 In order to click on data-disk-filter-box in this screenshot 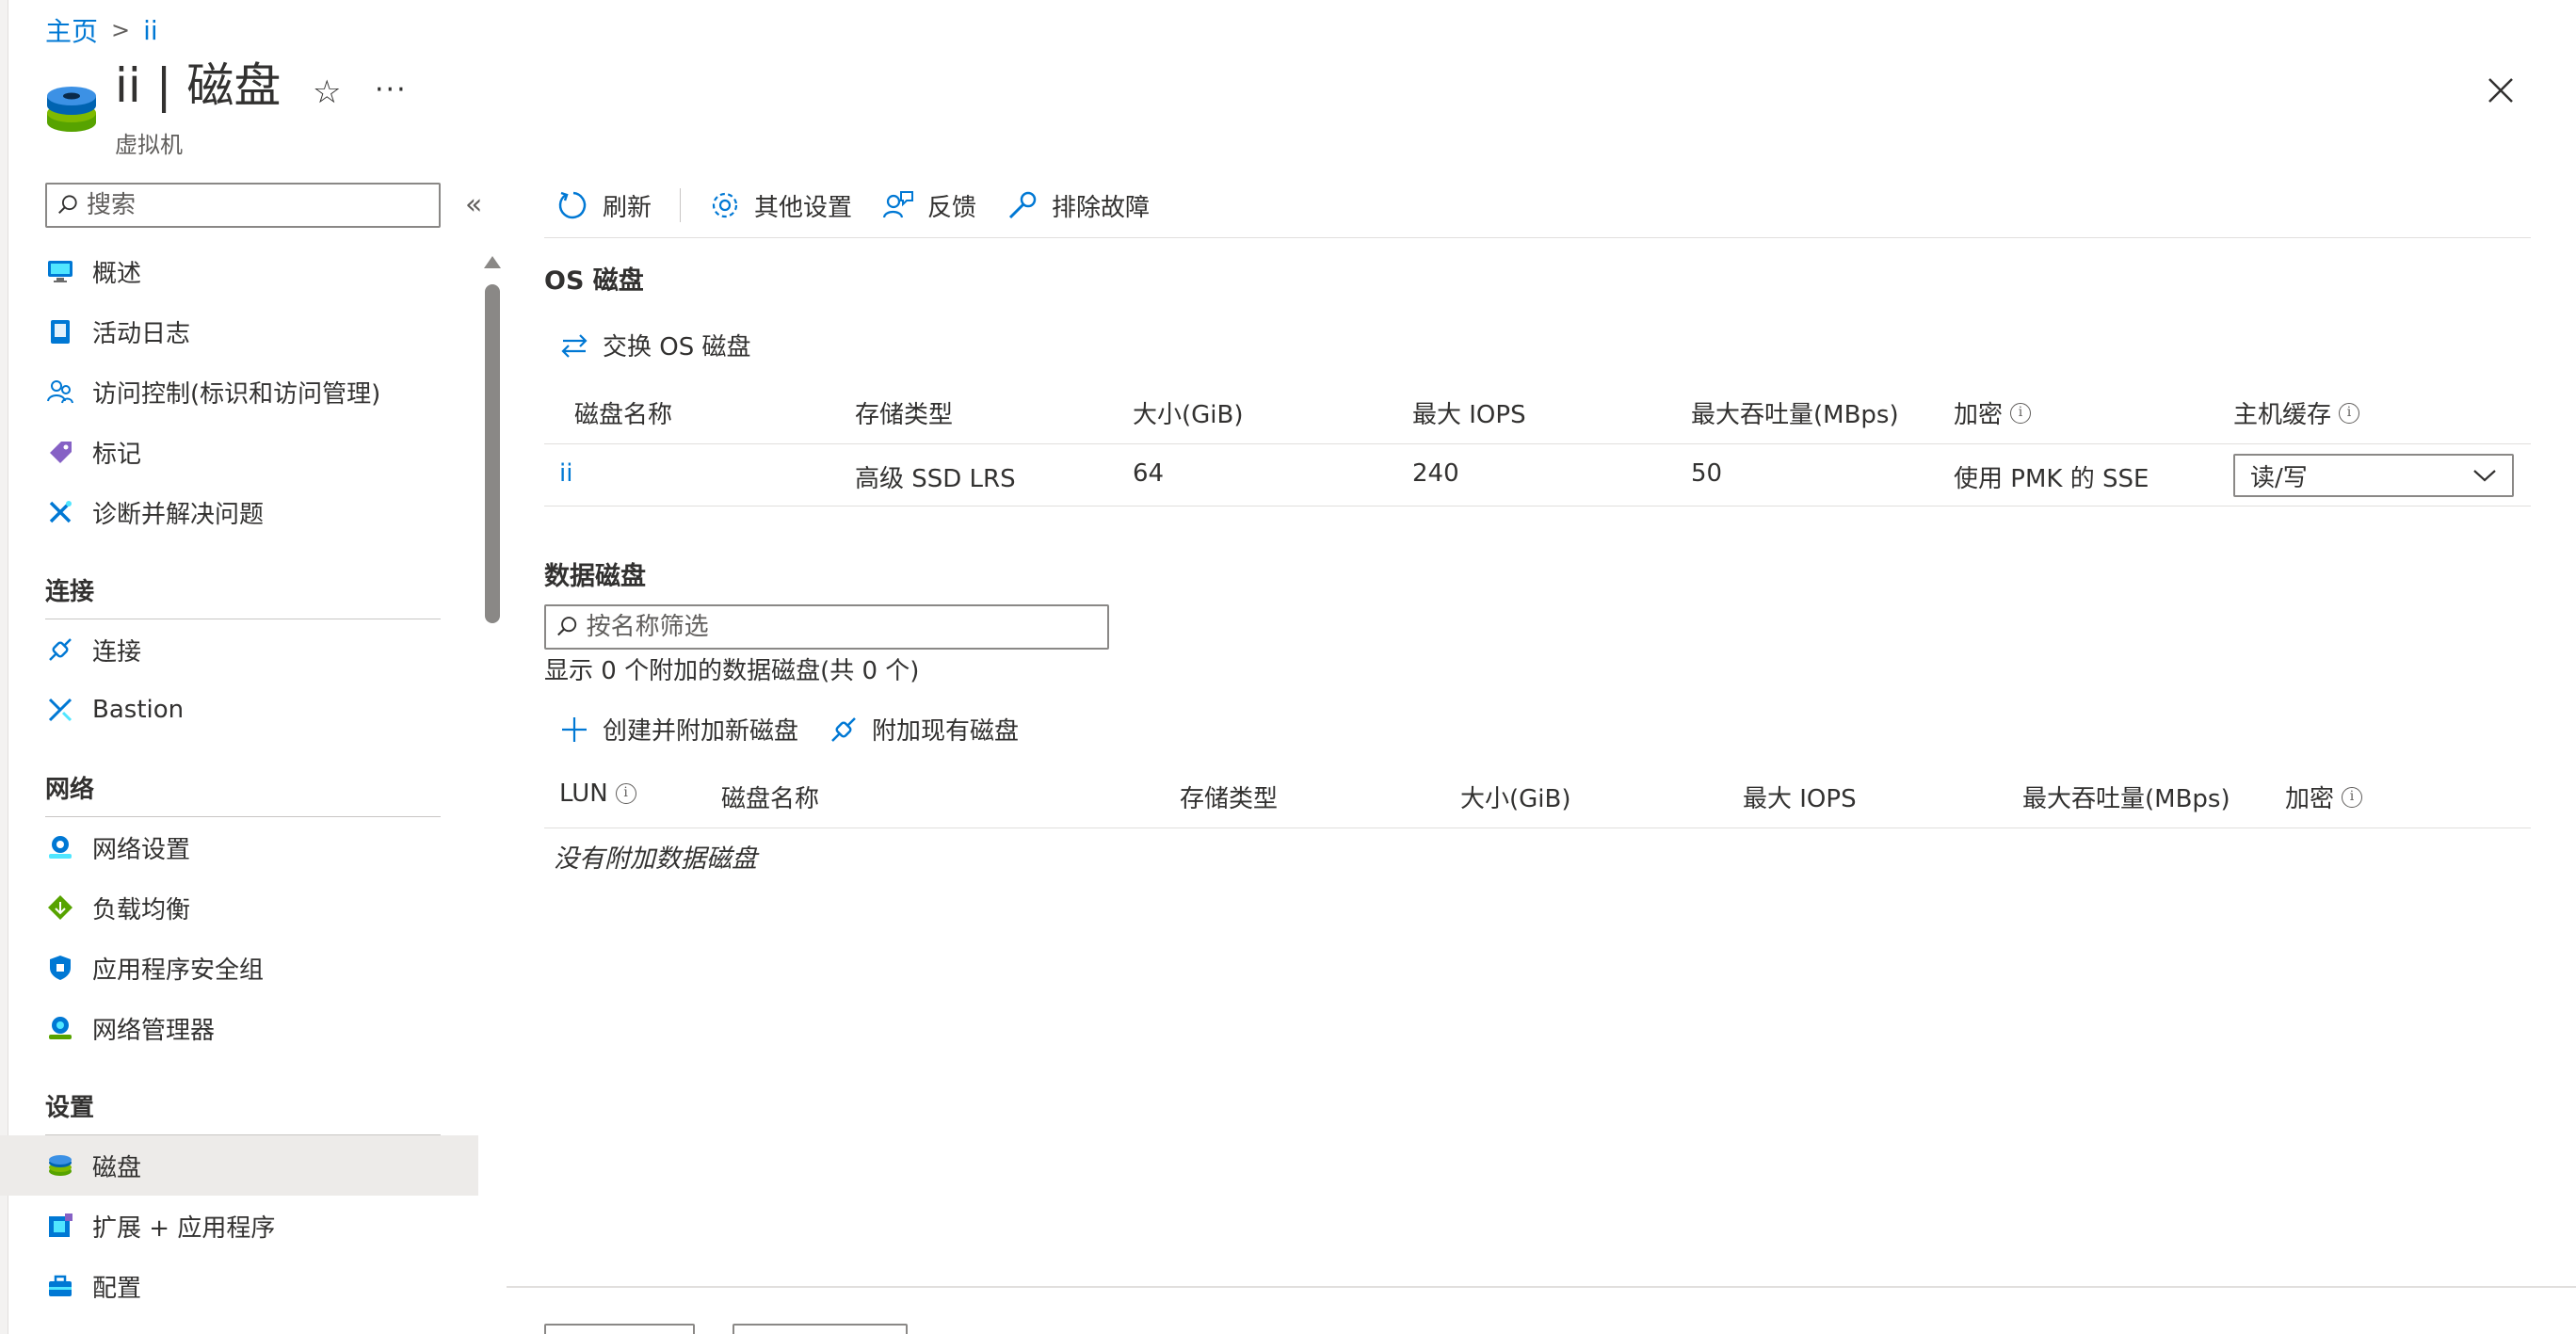, I will do `click(826, 627)`.